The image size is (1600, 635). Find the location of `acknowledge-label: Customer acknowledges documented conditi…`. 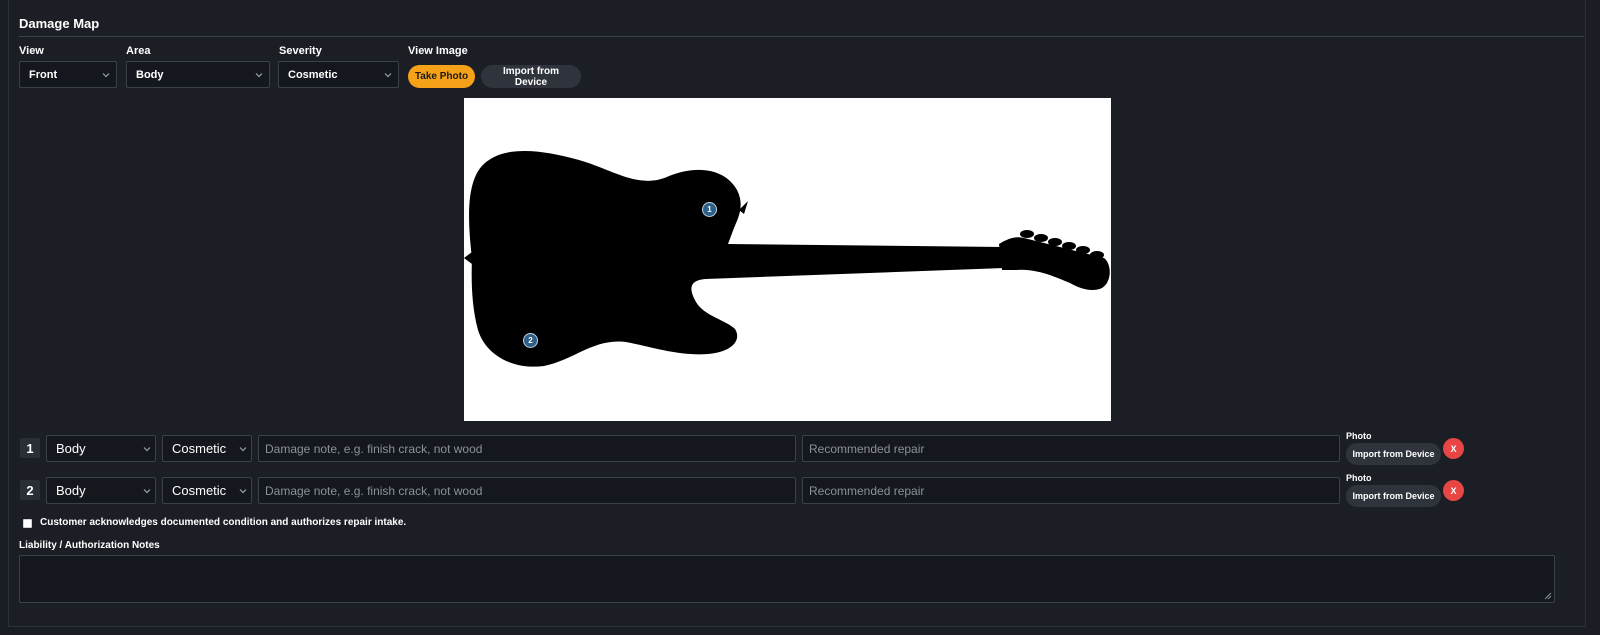

acknowledge-label: Customer acknowledges documented conditi… is located at coordinates (223, 522).